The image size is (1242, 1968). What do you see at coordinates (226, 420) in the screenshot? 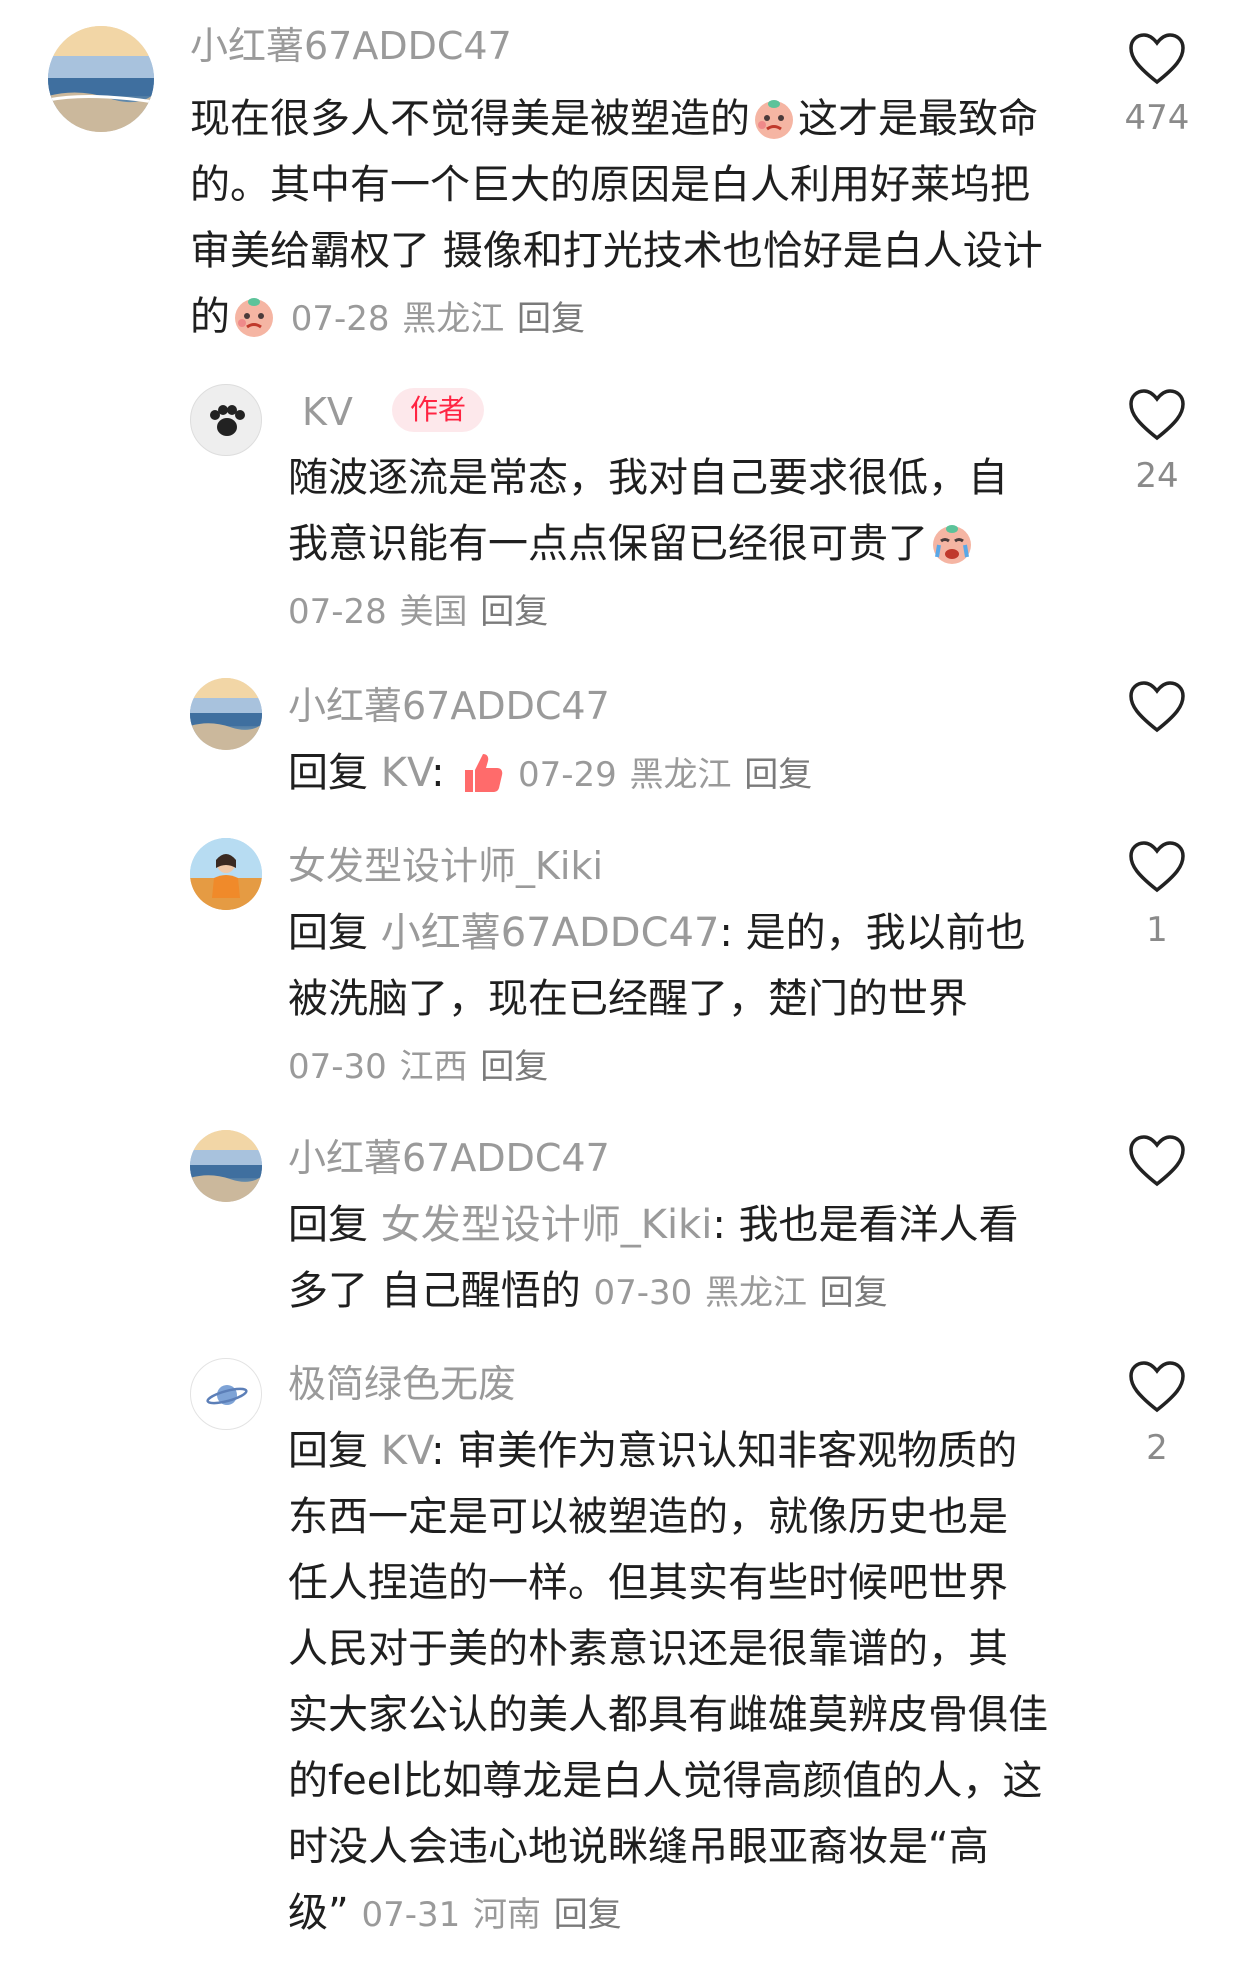
I see `paw-avatar` at bounding box center [226, 420].